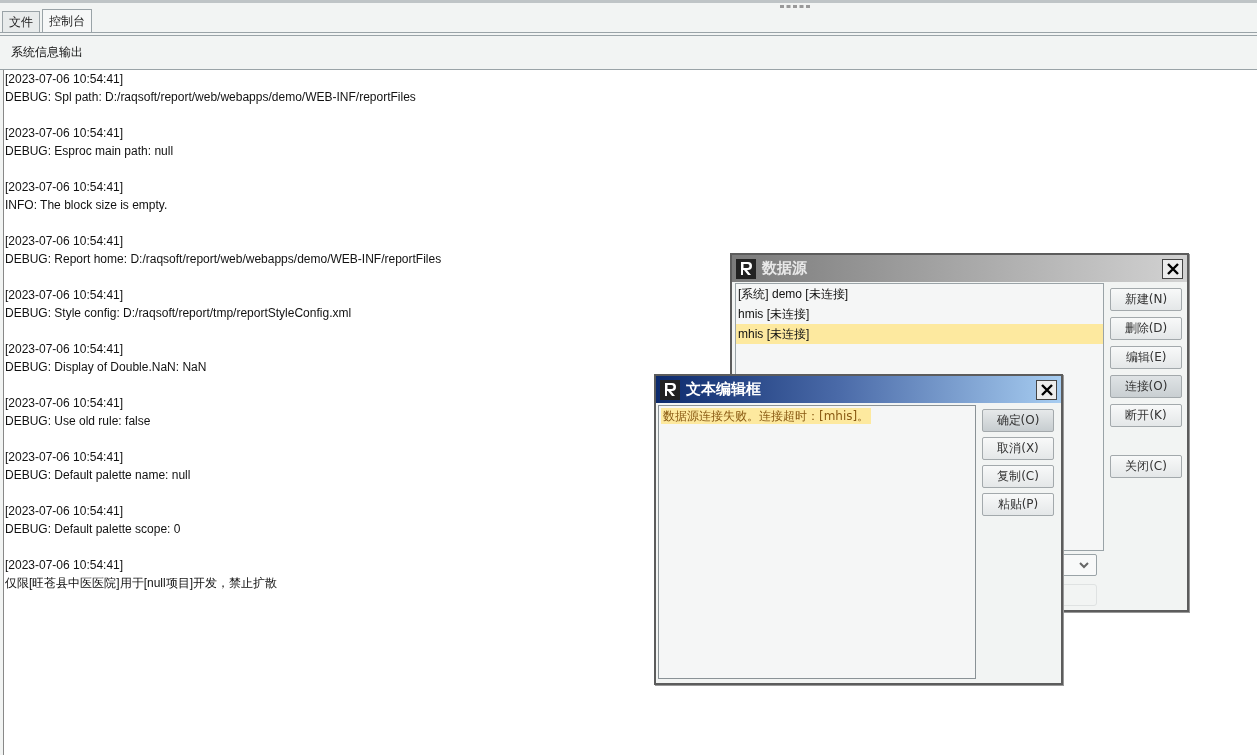 The image size is (1257, 755). I want to click on dialog-button: 编辑(E), so click(1146, 357).